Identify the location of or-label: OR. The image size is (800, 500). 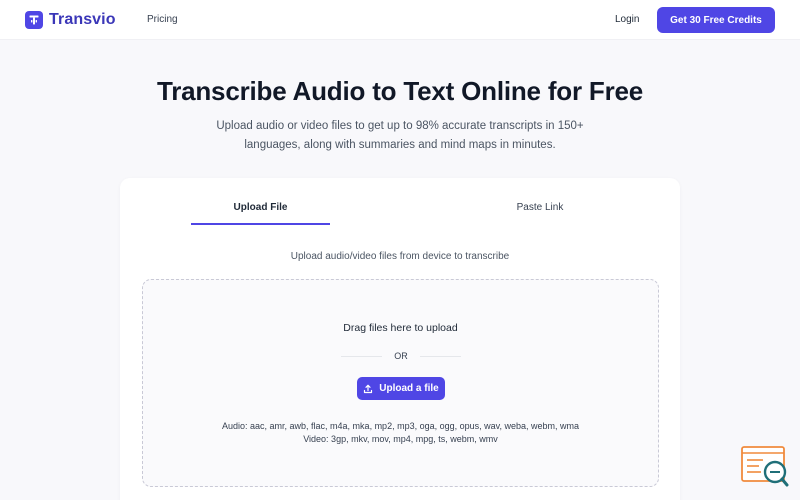
(401, 356).